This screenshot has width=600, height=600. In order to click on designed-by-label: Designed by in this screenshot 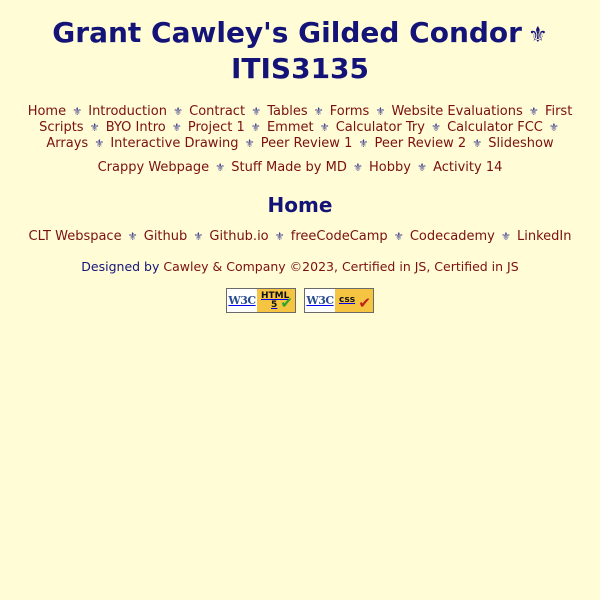, I will do `click(120, 266)`.